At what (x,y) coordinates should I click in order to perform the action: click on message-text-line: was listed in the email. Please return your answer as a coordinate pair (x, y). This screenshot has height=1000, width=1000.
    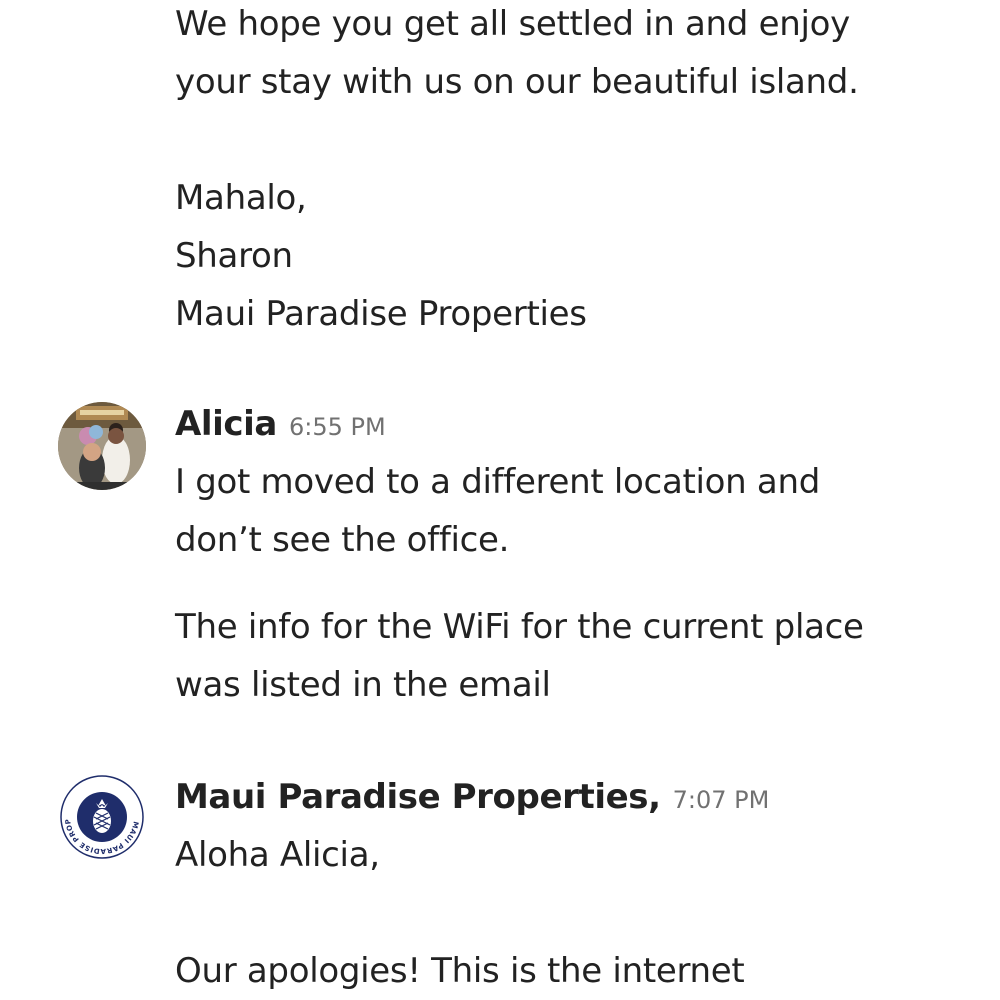
    Looking at the image, I should click on (363, 685).